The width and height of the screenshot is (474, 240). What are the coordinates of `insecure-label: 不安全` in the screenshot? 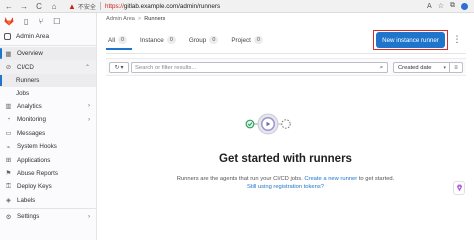 It's located at (87, 6).